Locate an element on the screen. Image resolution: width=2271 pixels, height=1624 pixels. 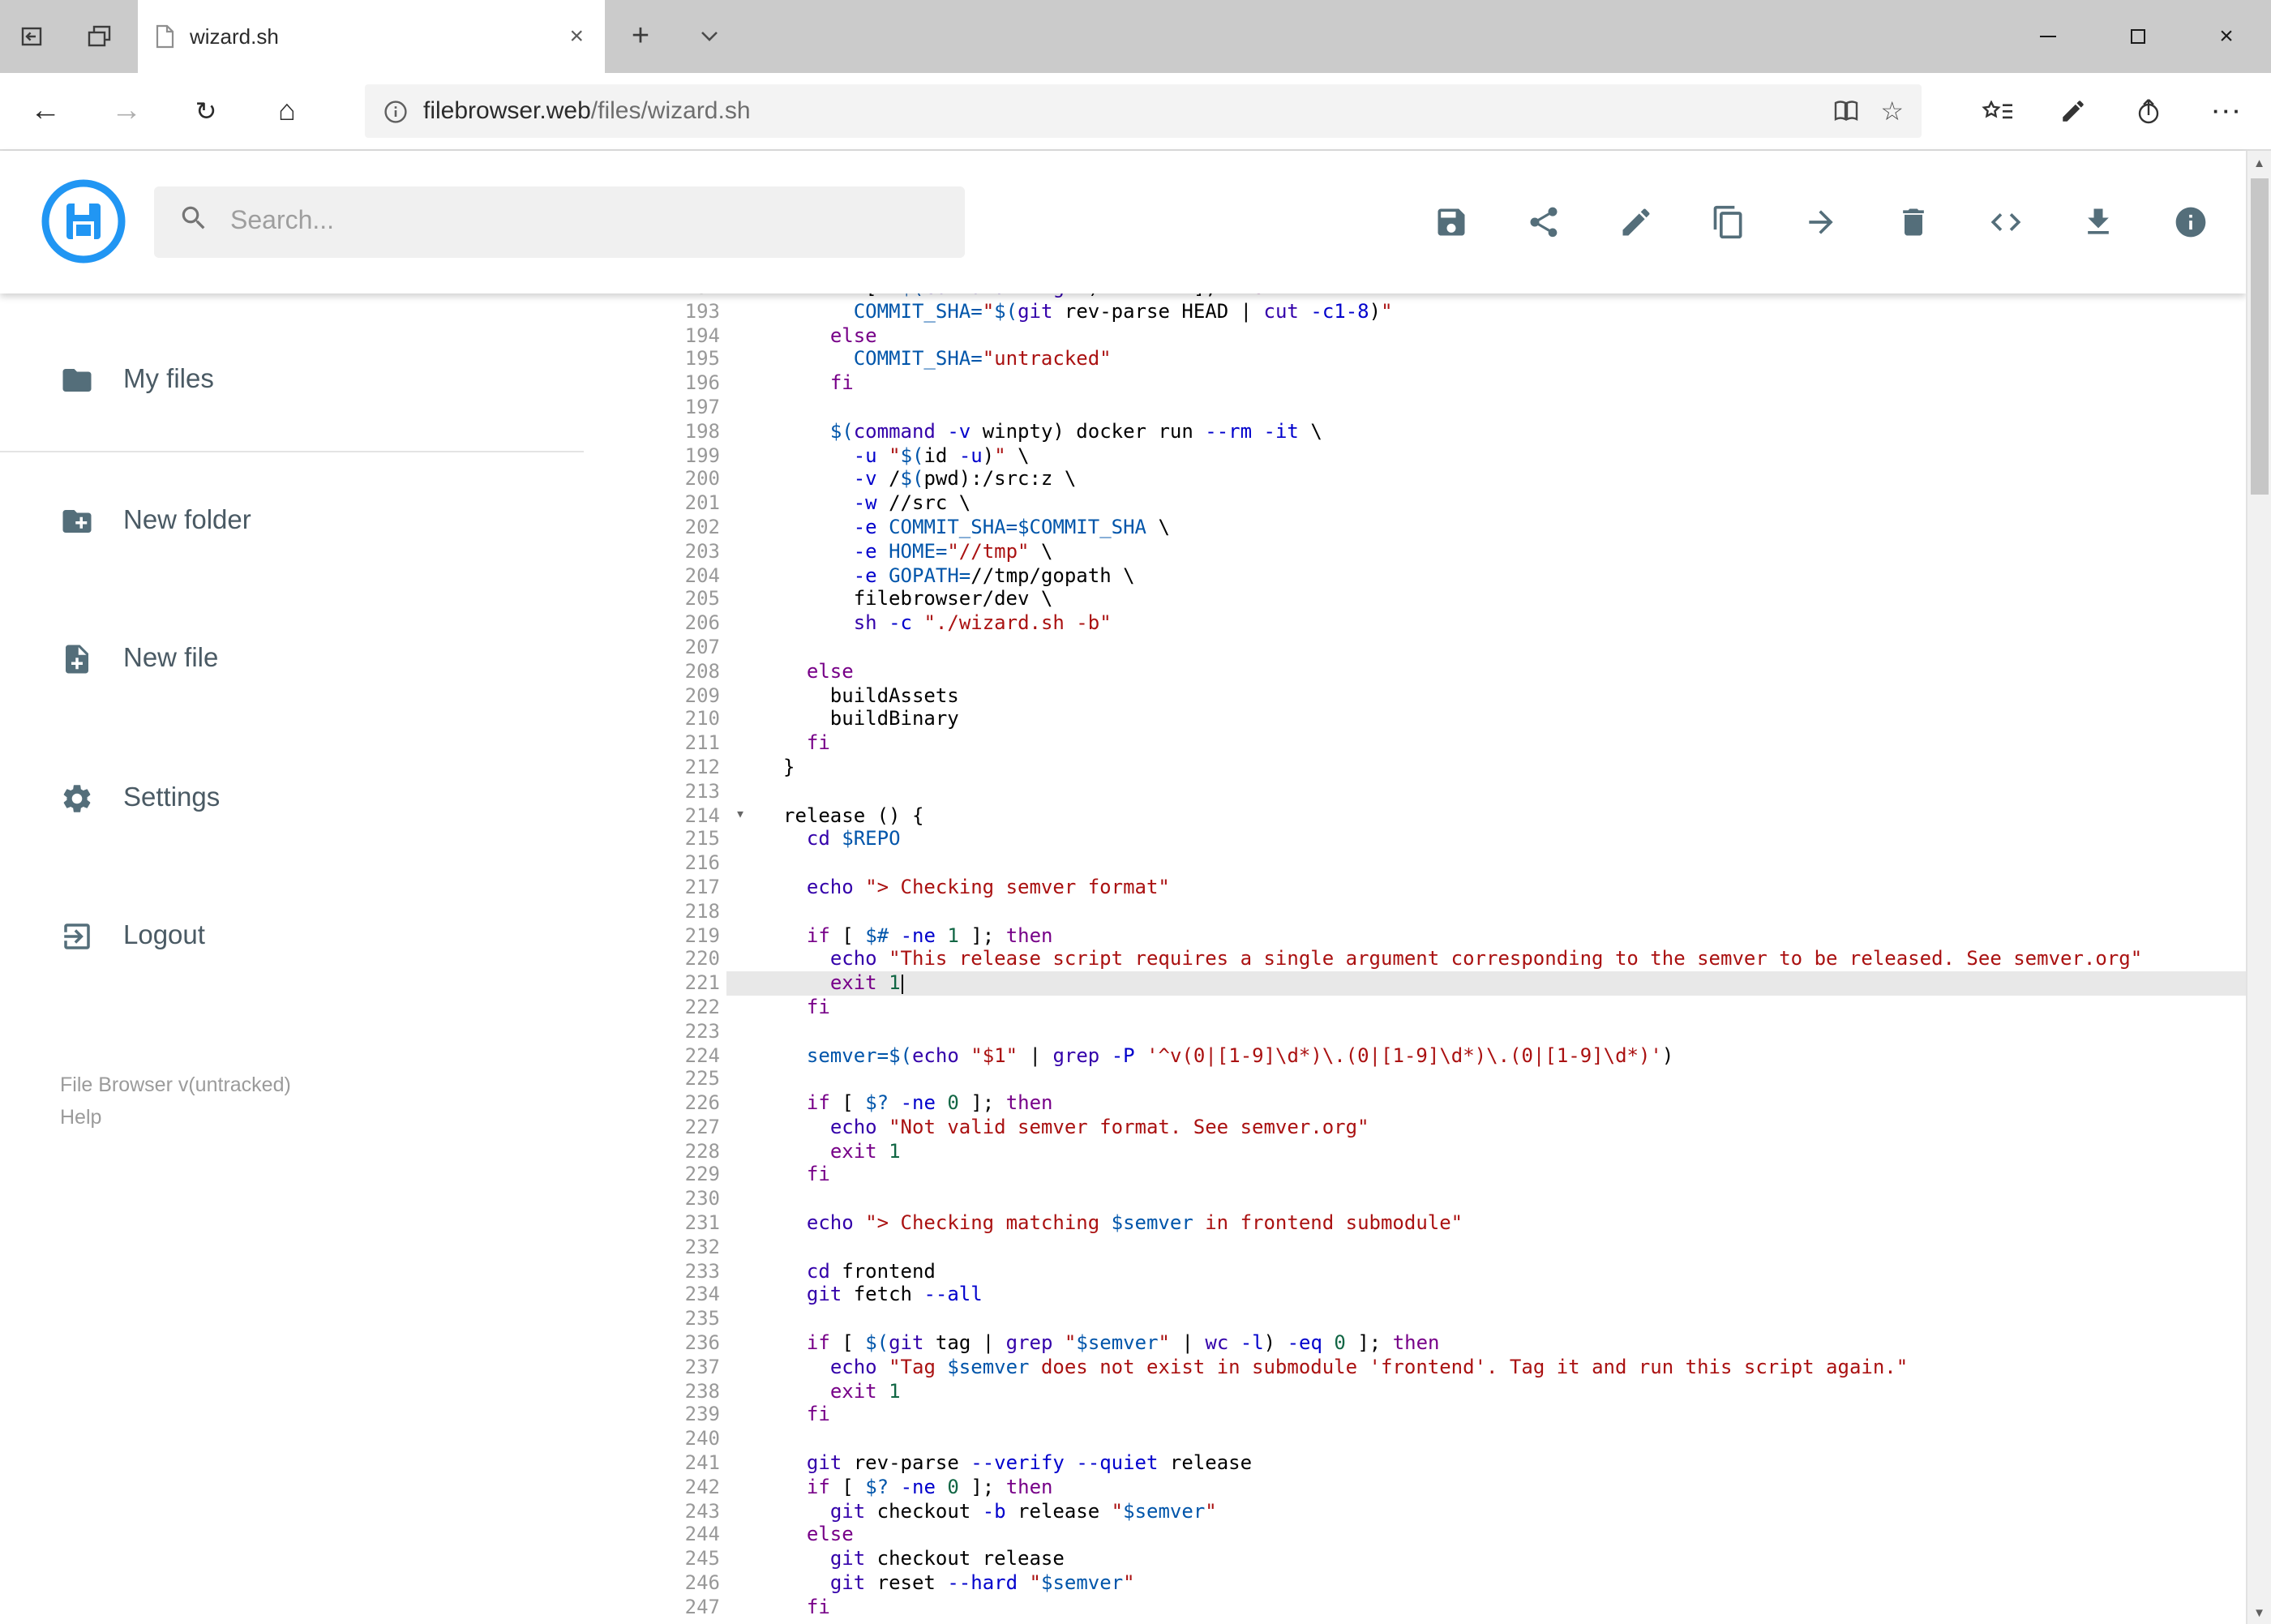
tabs-preview-button is located at coordinates (99, 37).